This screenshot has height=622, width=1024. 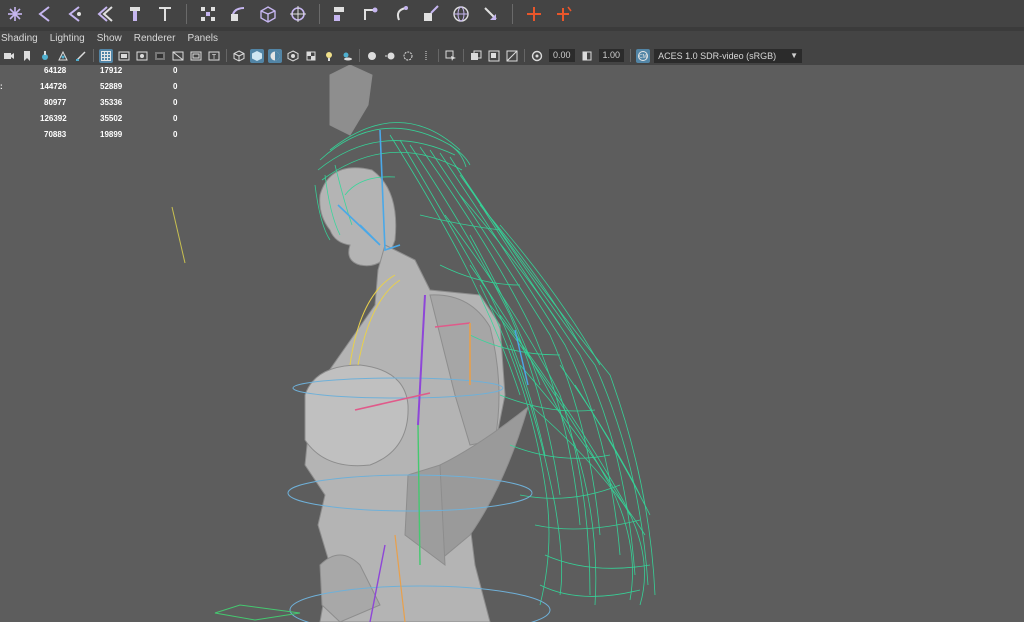 What do you see at coordinates (45, 56) in the screenshot?
I see `camera-attributes-icon` at bounding box center [45, 56].